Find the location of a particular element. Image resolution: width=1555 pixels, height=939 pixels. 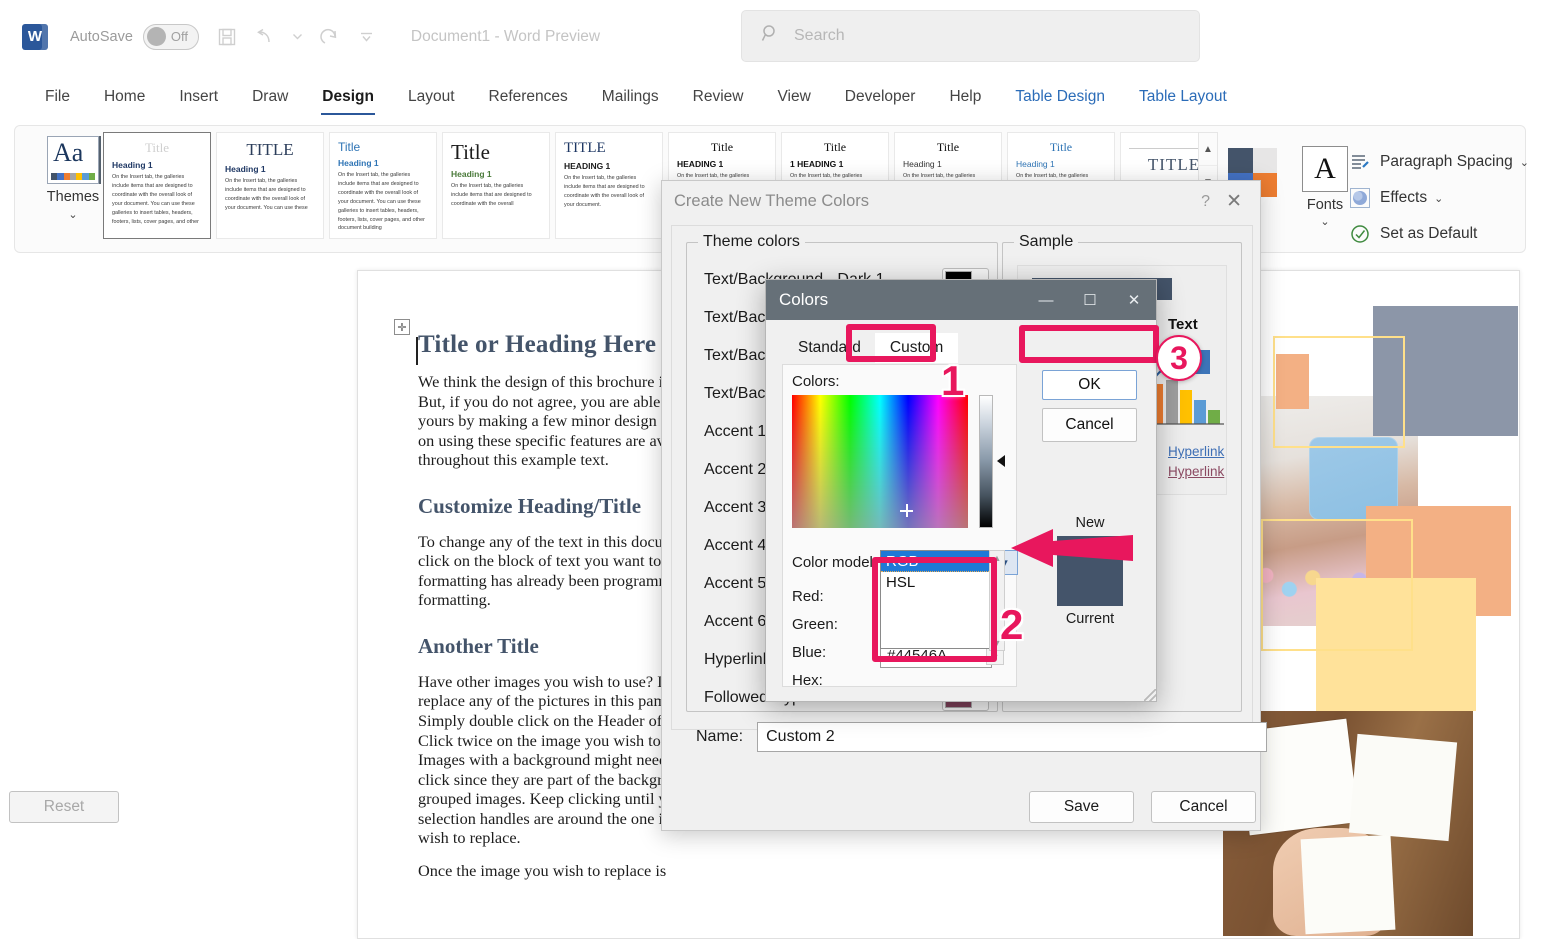

effects-button: Effects ⌄ is located at coordinates (1452, 198).